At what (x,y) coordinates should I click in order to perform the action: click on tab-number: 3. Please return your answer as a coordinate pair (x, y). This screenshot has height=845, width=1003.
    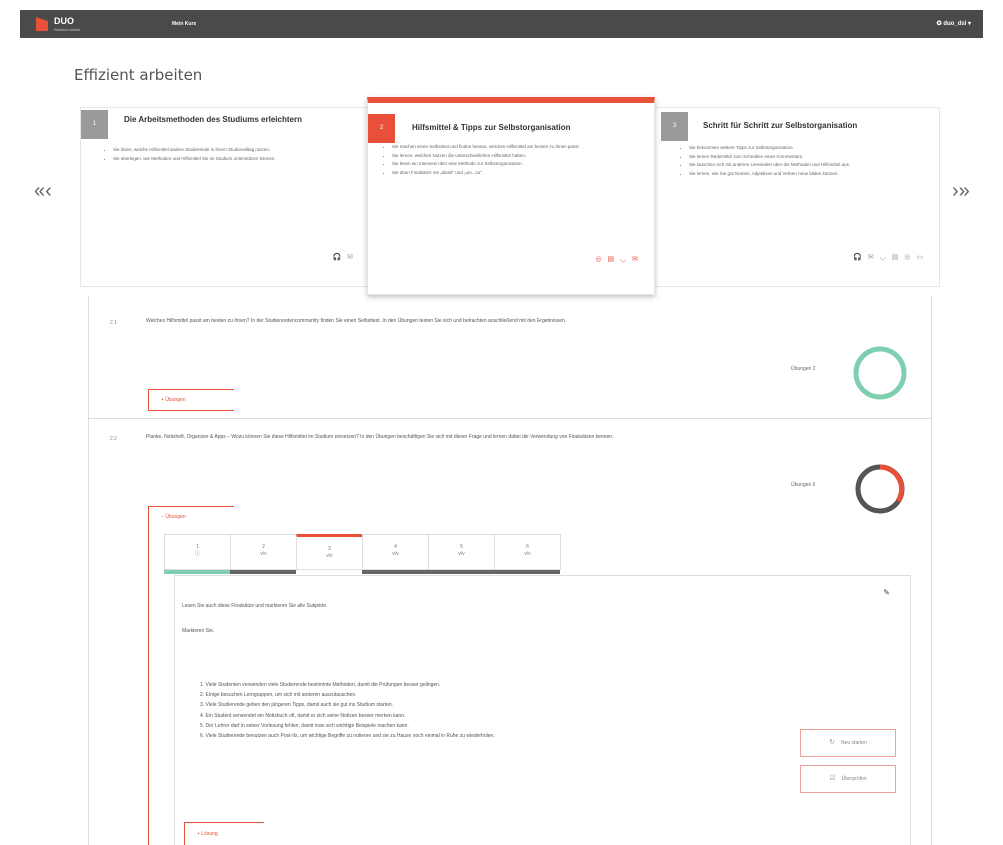
    Looking at the image, I should click on (329, 549).